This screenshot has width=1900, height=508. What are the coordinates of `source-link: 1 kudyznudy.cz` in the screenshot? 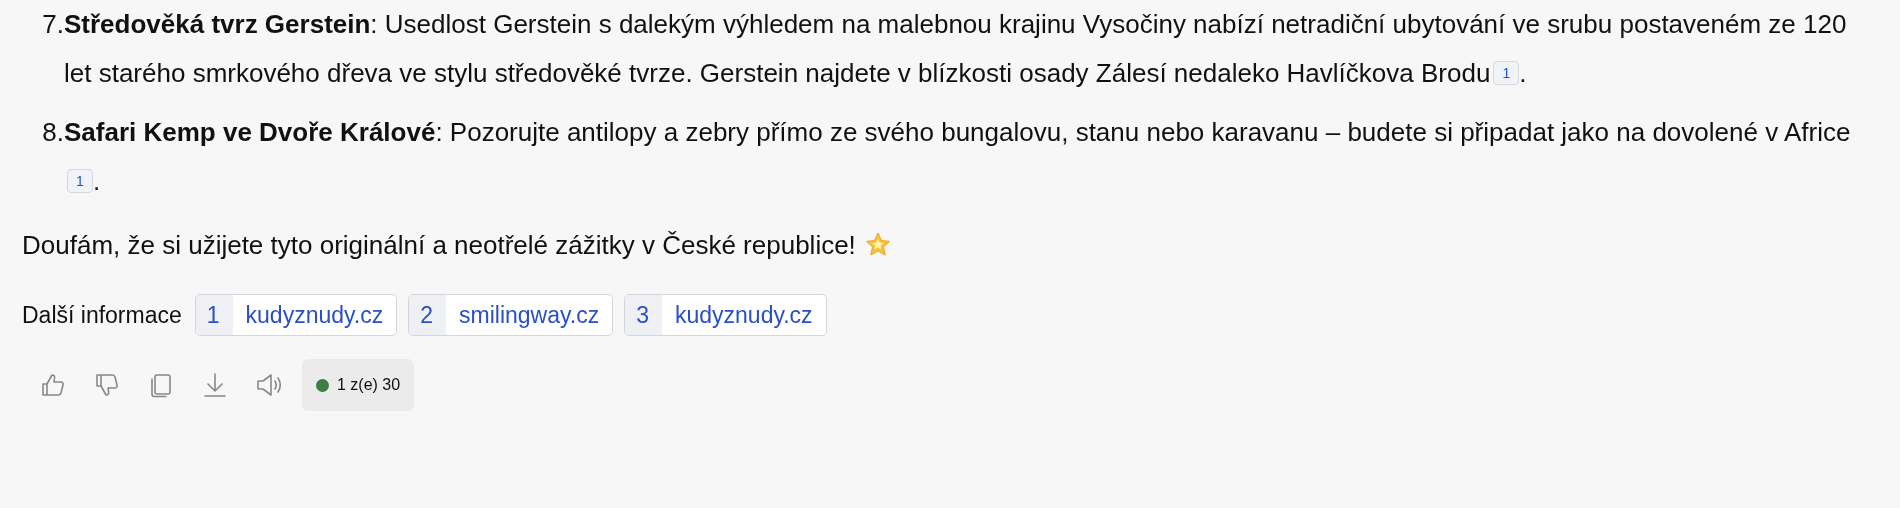 It's located at (296, 315).